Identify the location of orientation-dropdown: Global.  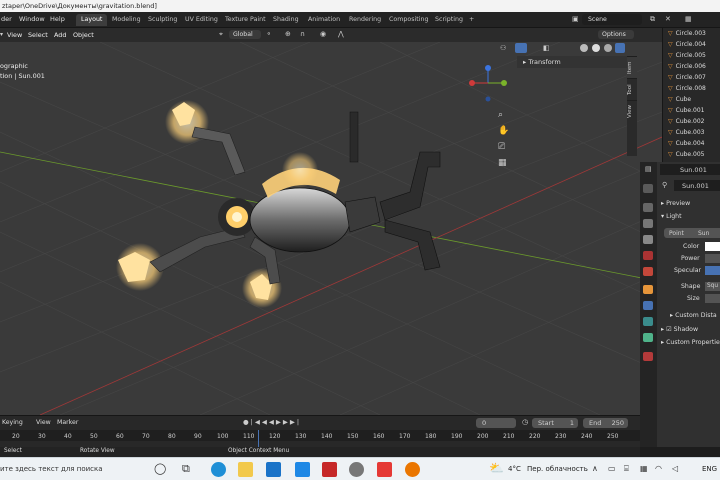
(245, 34).